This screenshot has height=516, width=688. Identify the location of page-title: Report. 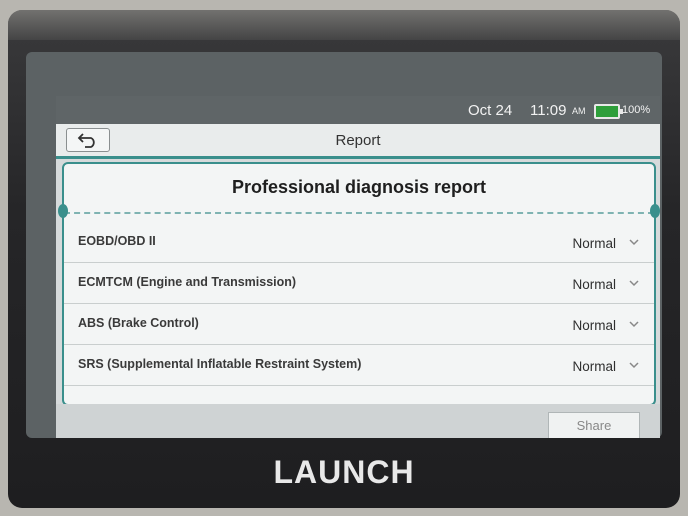
(358, 140).